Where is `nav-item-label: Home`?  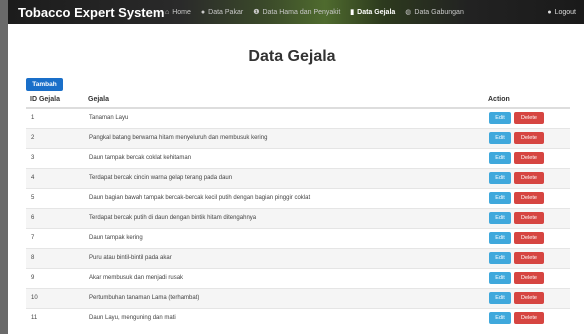 nav-item-label: Home is located at coordinates (181, 12).